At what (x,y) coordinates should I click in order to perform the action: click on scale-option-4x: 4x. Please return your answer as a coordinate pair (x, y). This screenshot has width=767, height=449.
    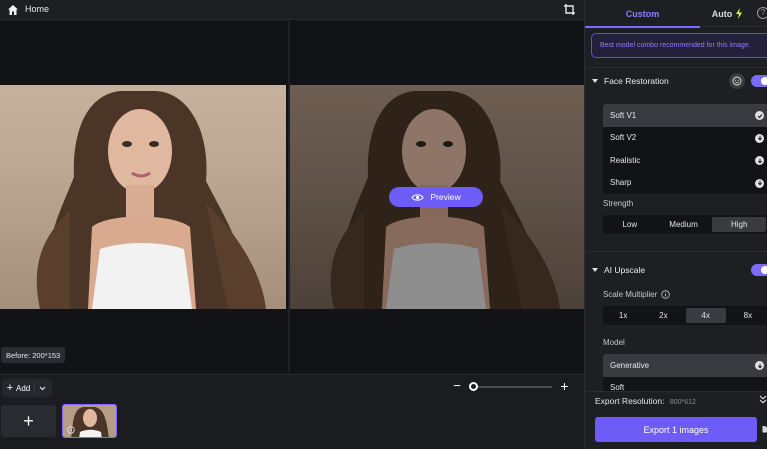
    Looking at the image, I should click on (705, 315).